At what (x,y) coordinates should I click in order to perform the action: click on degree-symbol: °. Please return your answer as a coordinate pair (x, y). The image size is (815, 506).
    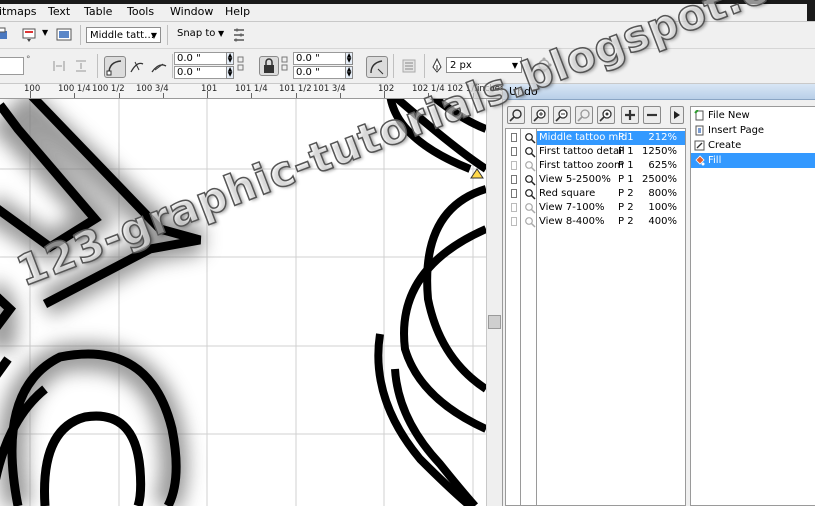
    Looking at the image, I should click on (28, 60).